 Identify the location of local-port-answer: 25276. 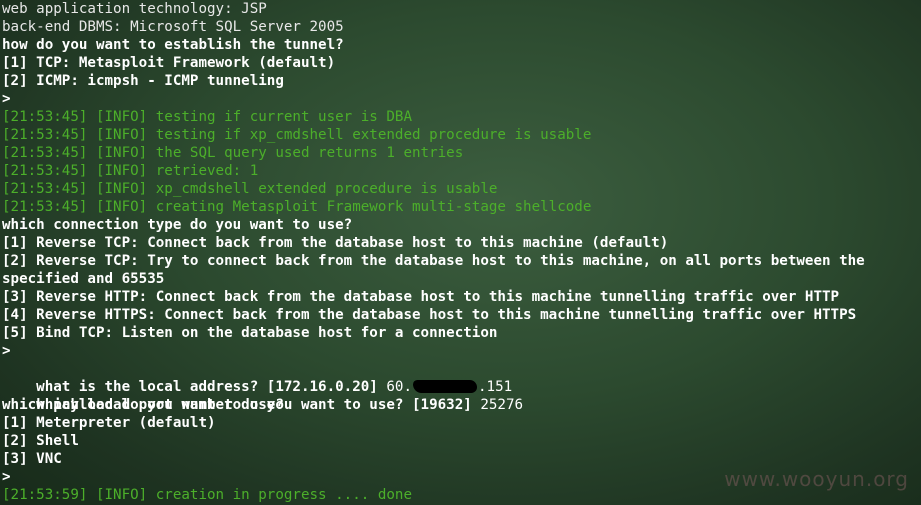
(502, 405).